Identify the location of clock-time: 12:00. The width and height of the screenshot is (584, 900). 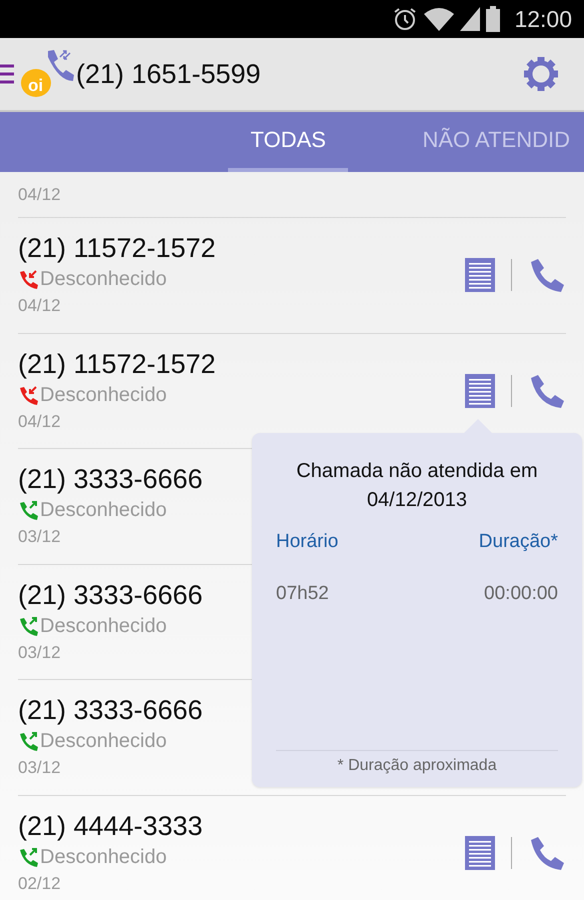
(543, 19).